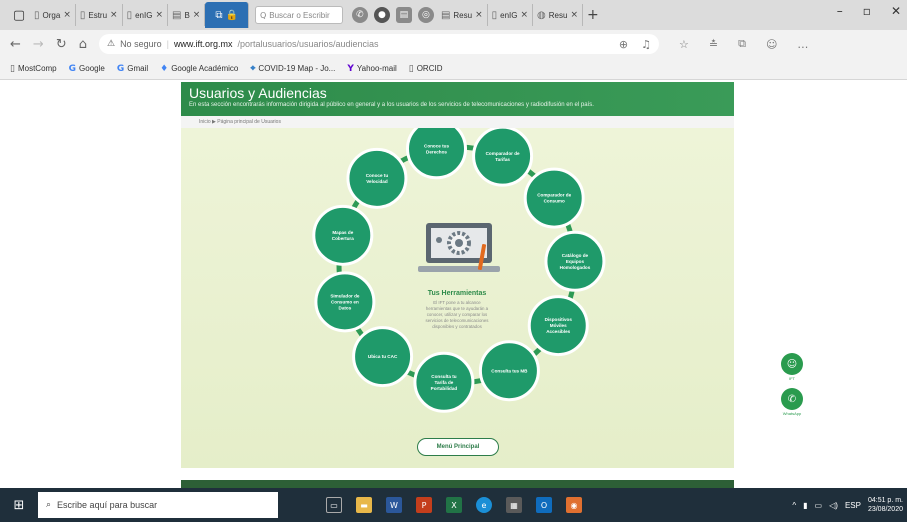 This screenshot has height=522, width=907. I want to click on bookmark-item: Y Yahoo-mail, so click(371, 69).